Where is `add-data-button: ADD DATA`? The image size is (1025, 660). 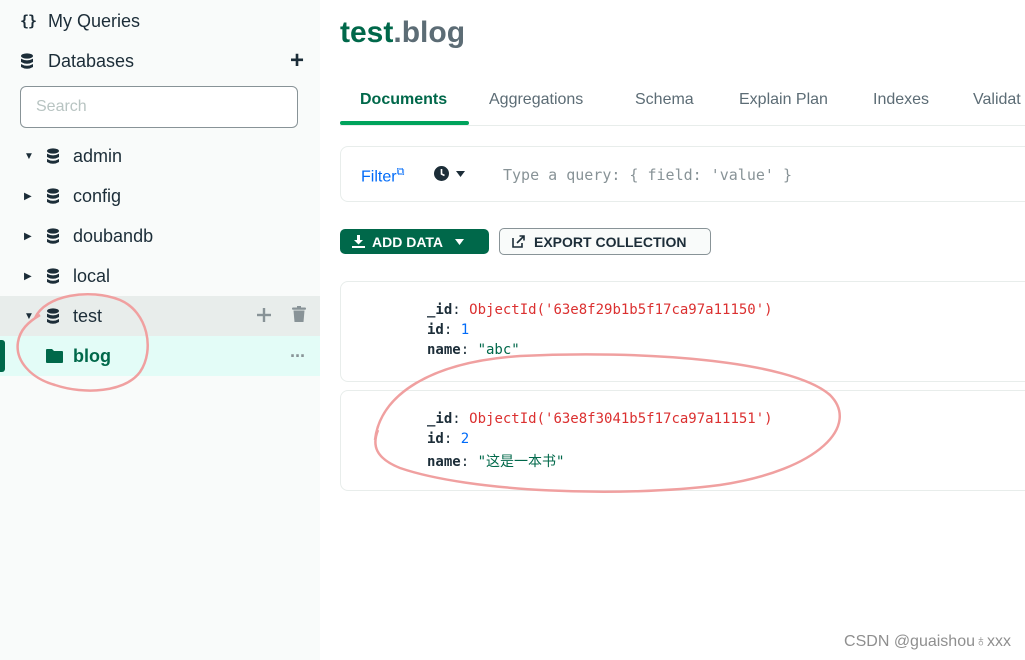 add-data-button: ADD DATA is located at coordinates (414, 241).